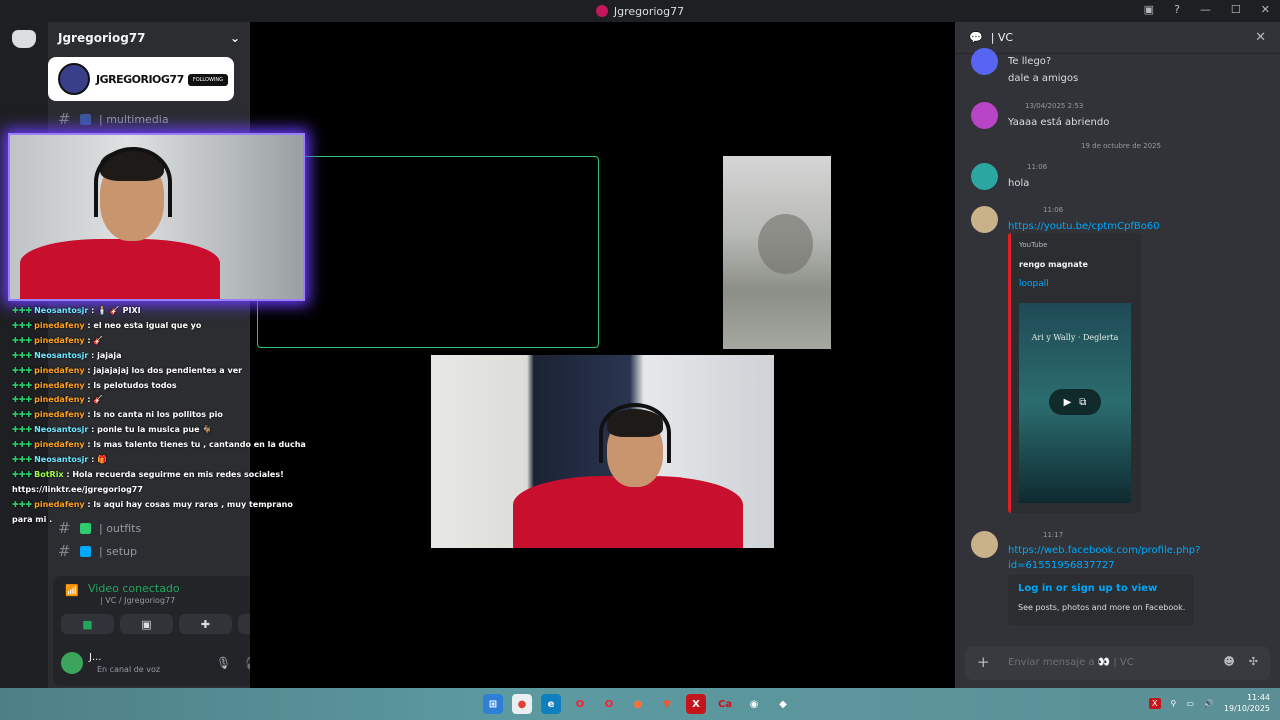 The image size is (1280, 720). What do you see at coordinates (1087, 588) in the screenshot?
I see `embed-title-link: Log in or sign up to view` at bounding box center [1087, 588].